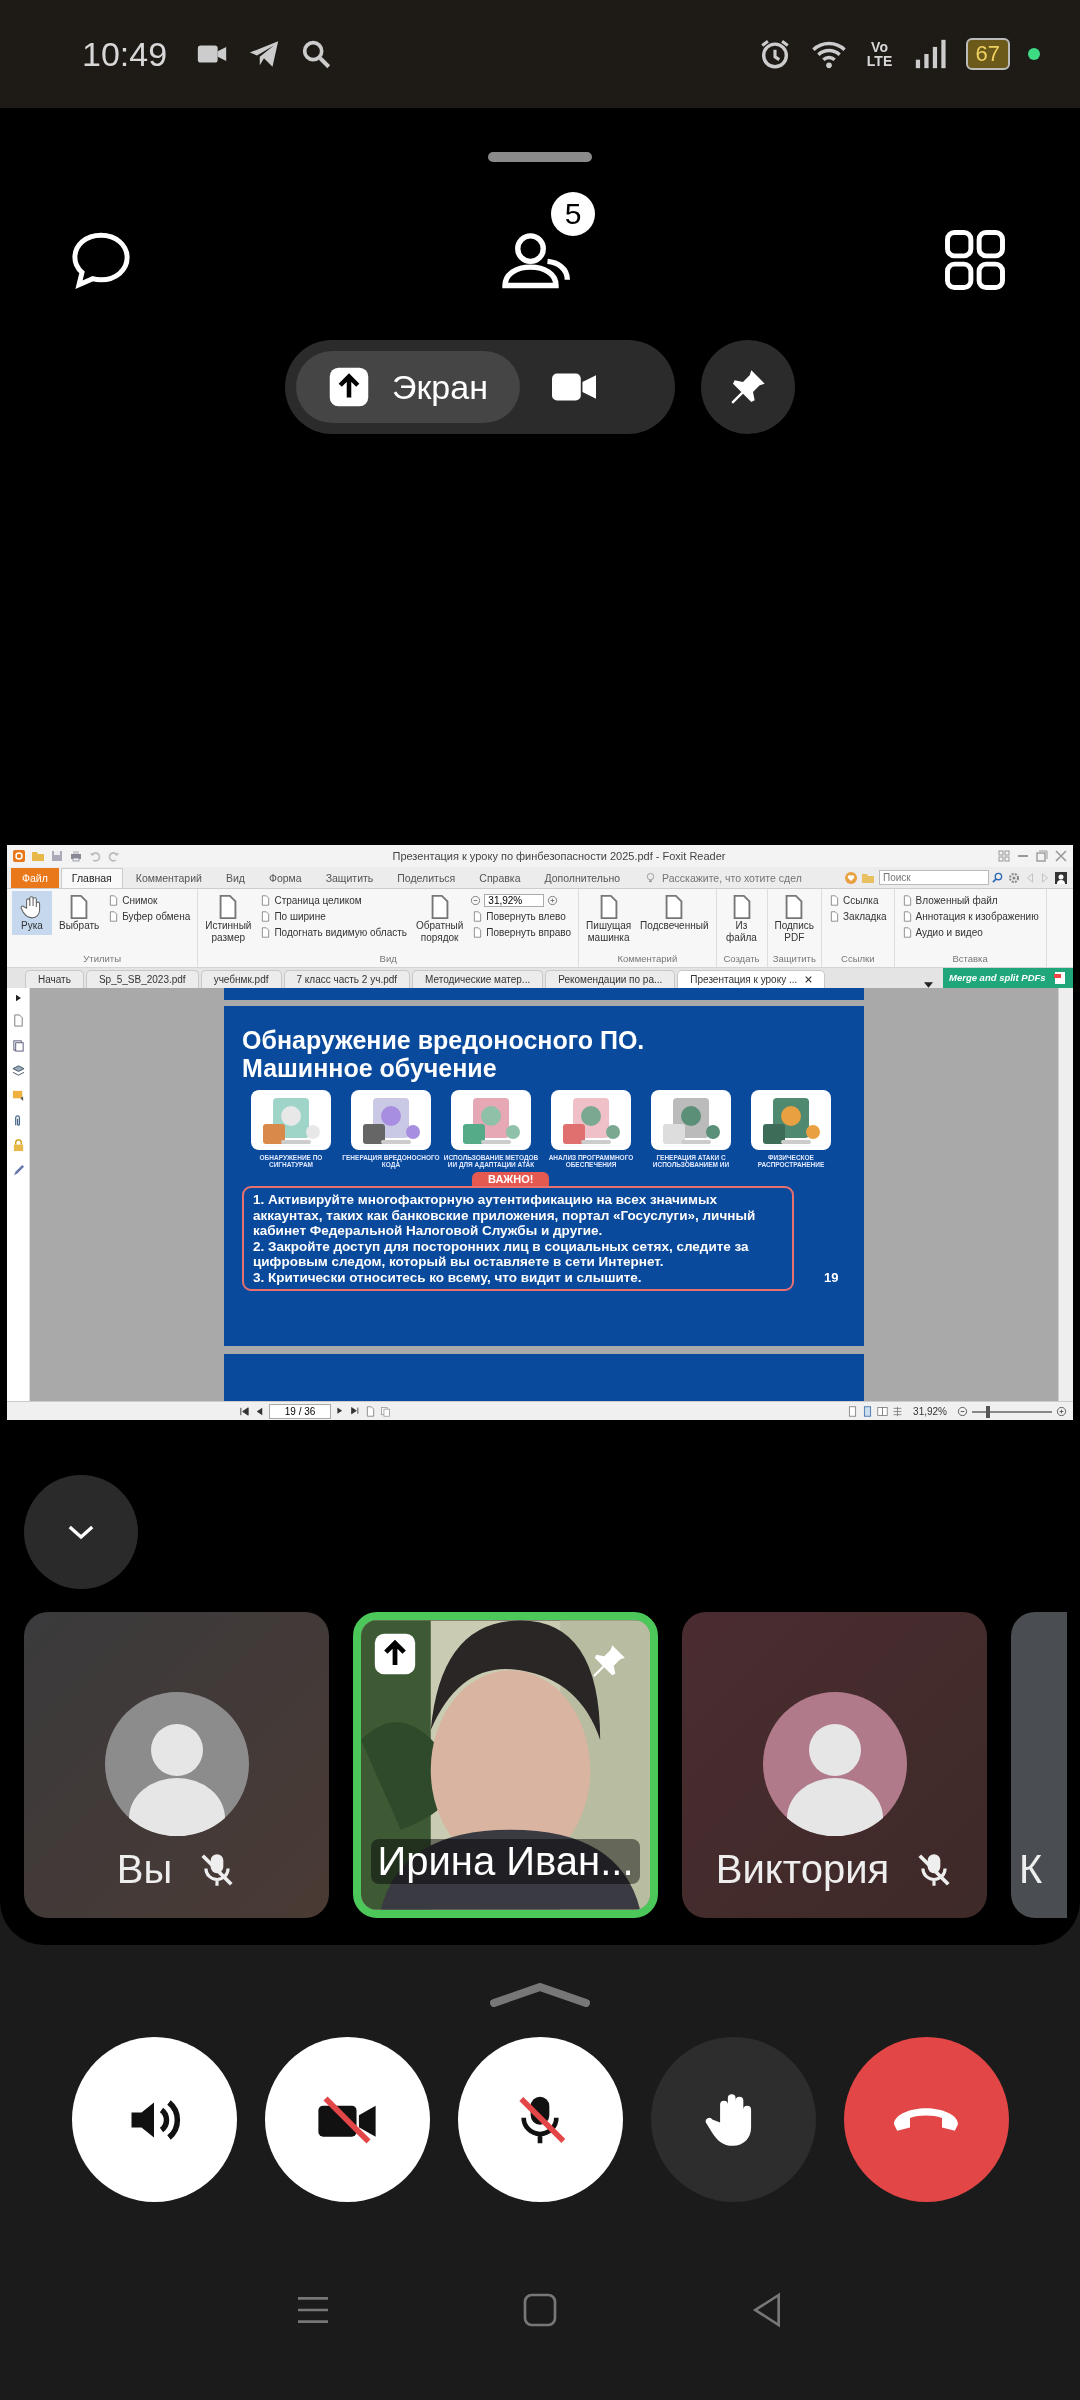 This screenshot has width=1080, height=2400. Describe the element at coordinates (300, 1411) in the screenshot. I see `page-field: 19 / 36` at that location.